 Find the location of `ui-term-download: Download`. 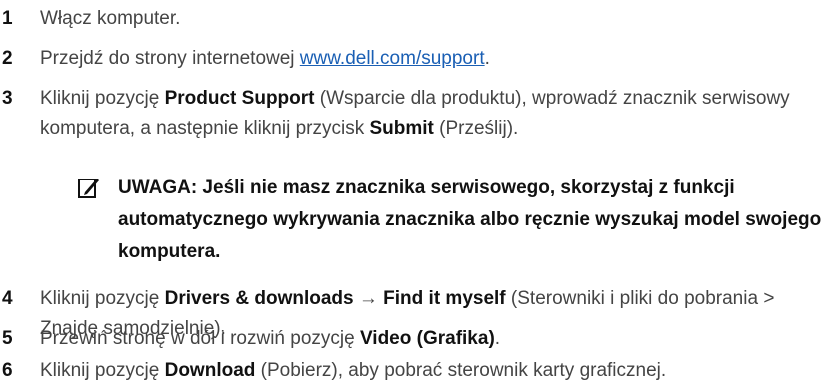

ui-term-download: Download is located at coordinates (210, 370).